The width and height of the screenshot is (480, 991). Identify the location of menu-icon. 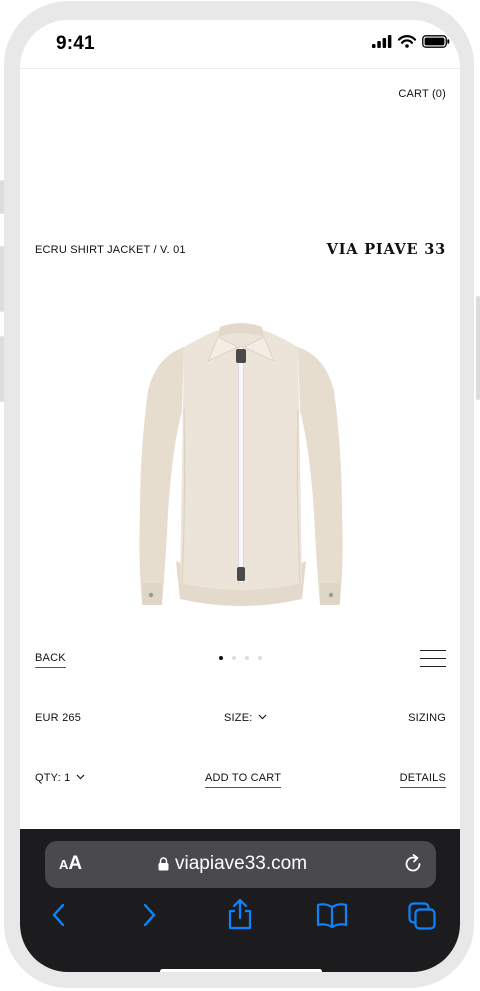
(433, 658).